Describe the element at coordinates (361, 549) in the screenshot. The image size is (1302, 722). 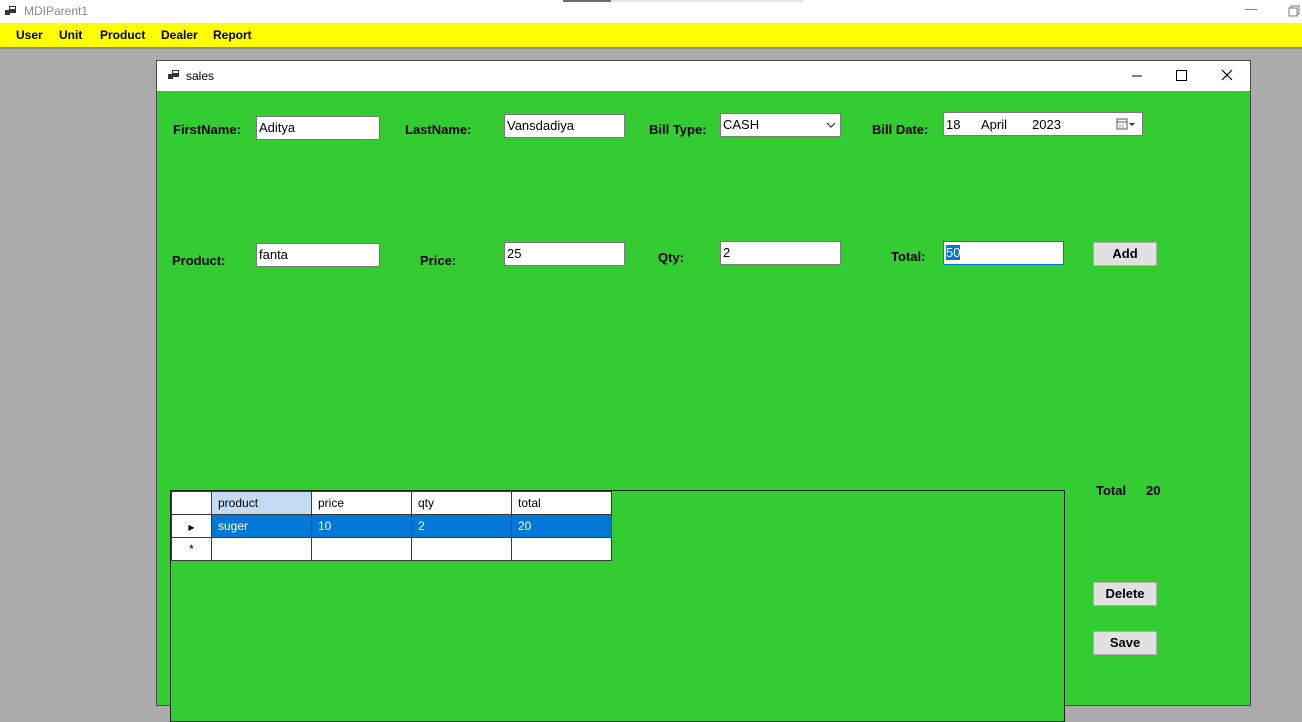
I see `new-cell-price` at that location.